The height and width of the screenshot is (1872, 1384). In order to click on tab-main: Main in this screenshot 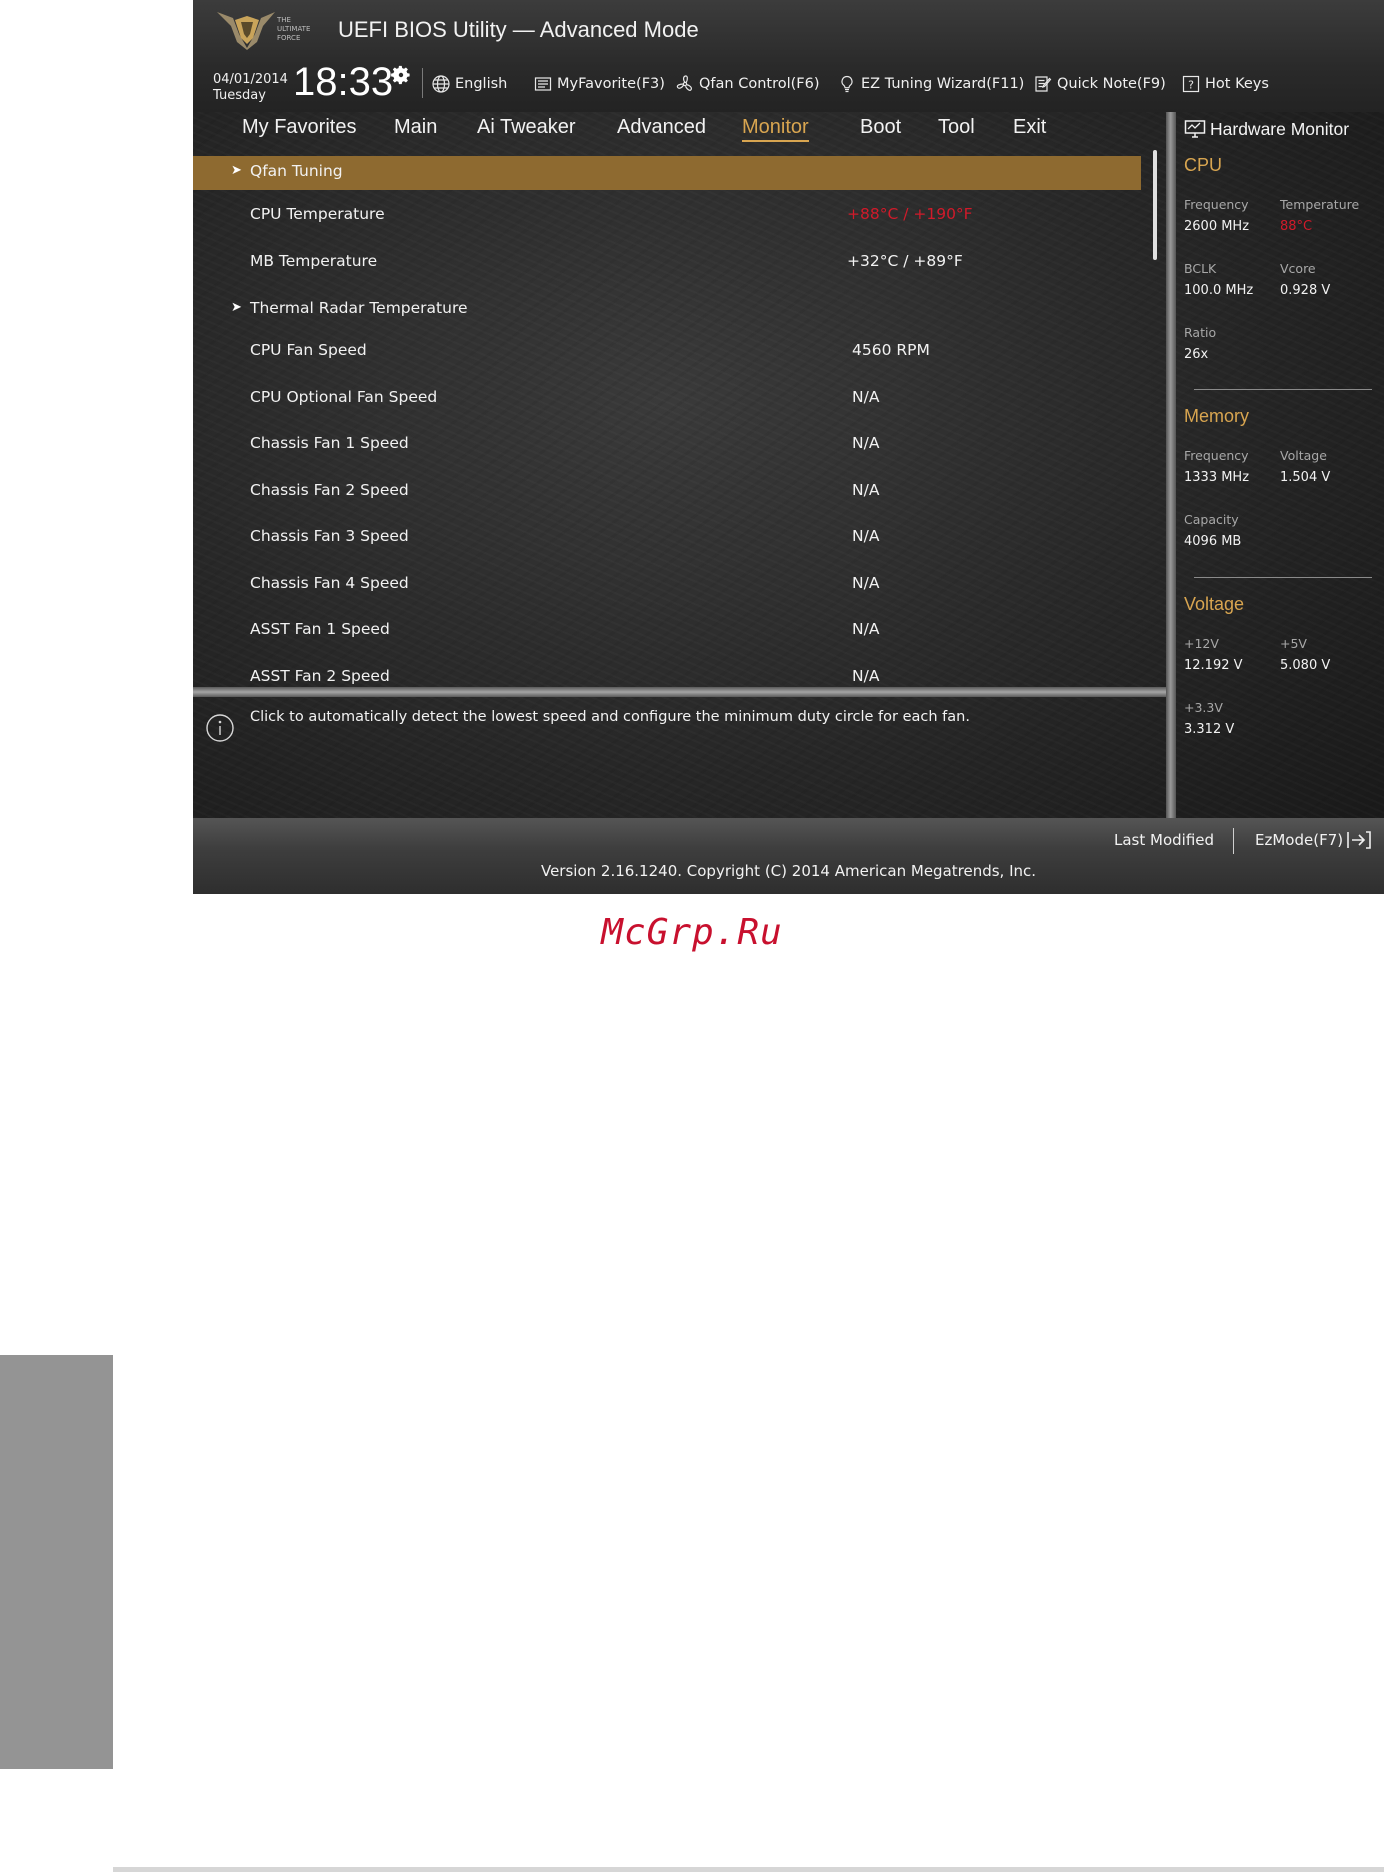, I will do `click(415, 127)`.